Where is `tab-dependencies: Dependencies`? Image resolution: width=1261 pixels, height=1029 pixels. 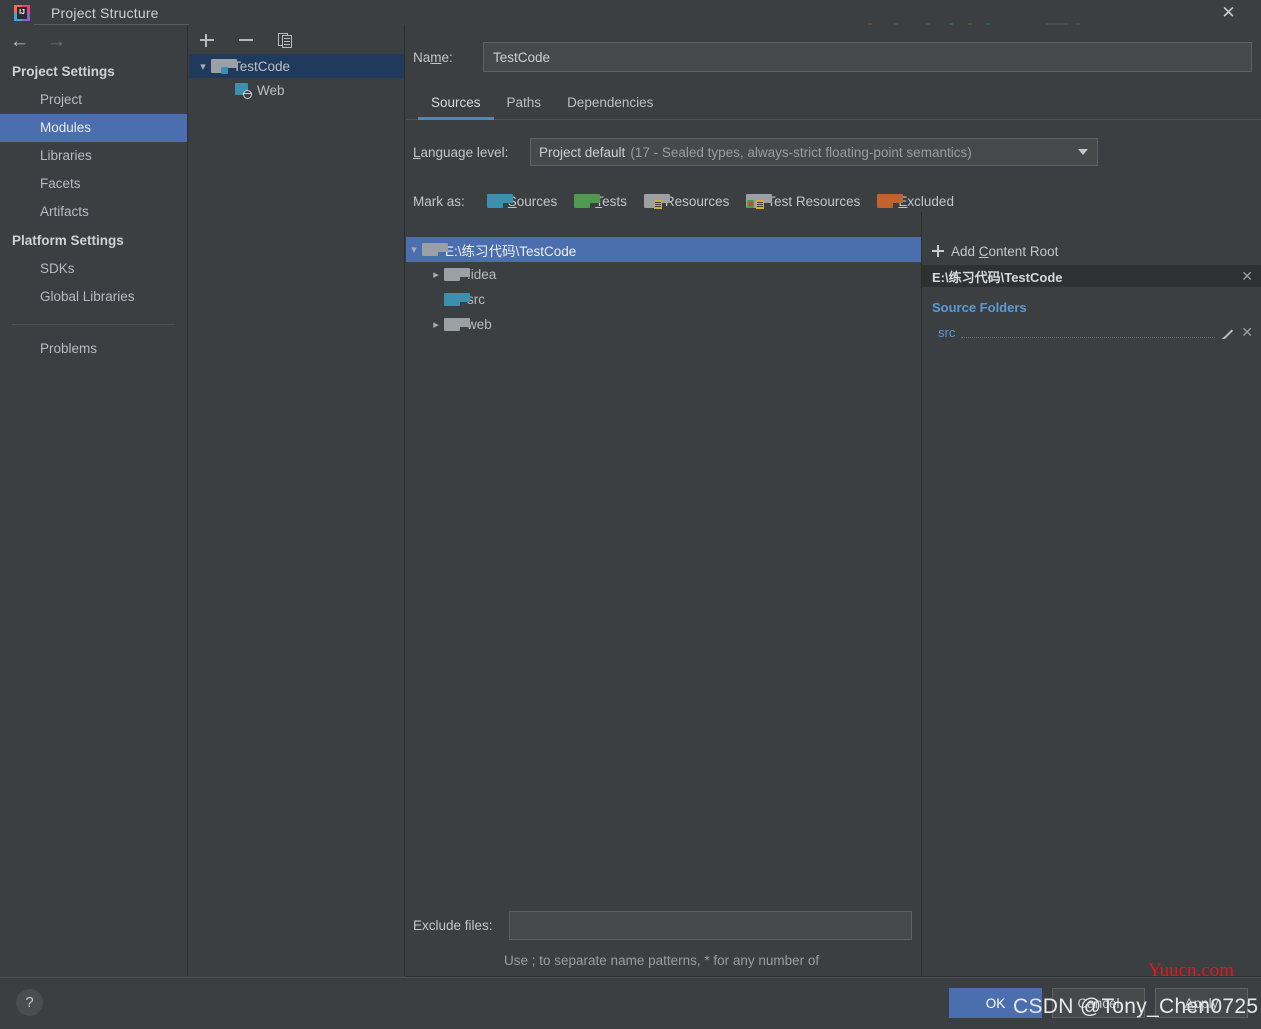 tab-dependencies: Dependencies is located at coordinates (610, 107).